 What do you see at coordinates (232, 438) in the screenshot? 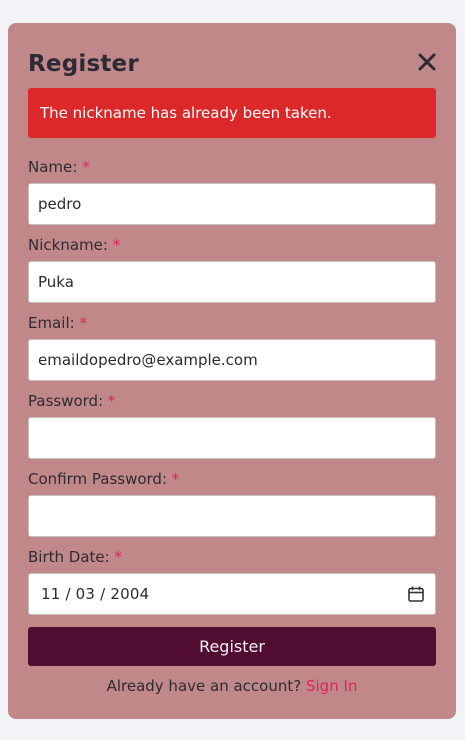
I see `password-input` at bounding box center [232, 438].